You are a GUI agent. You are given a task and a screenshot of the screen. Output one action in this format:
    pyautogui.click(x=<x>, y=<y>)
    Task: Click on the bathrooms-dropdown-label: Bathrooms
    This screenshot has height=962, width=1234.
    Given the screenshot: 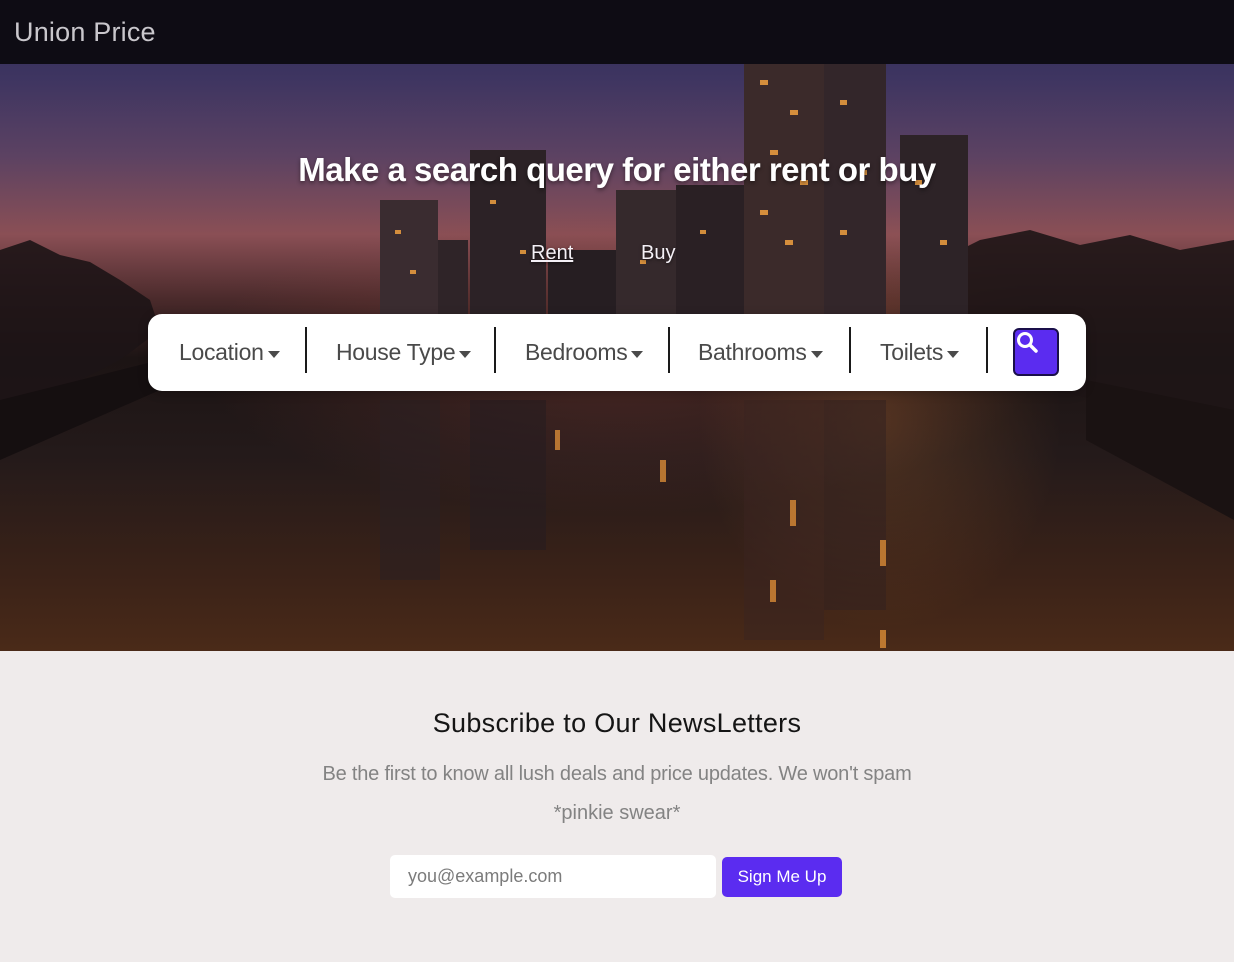 What is the action you would take?
    pyautogui.click(x=752, y=352)
    